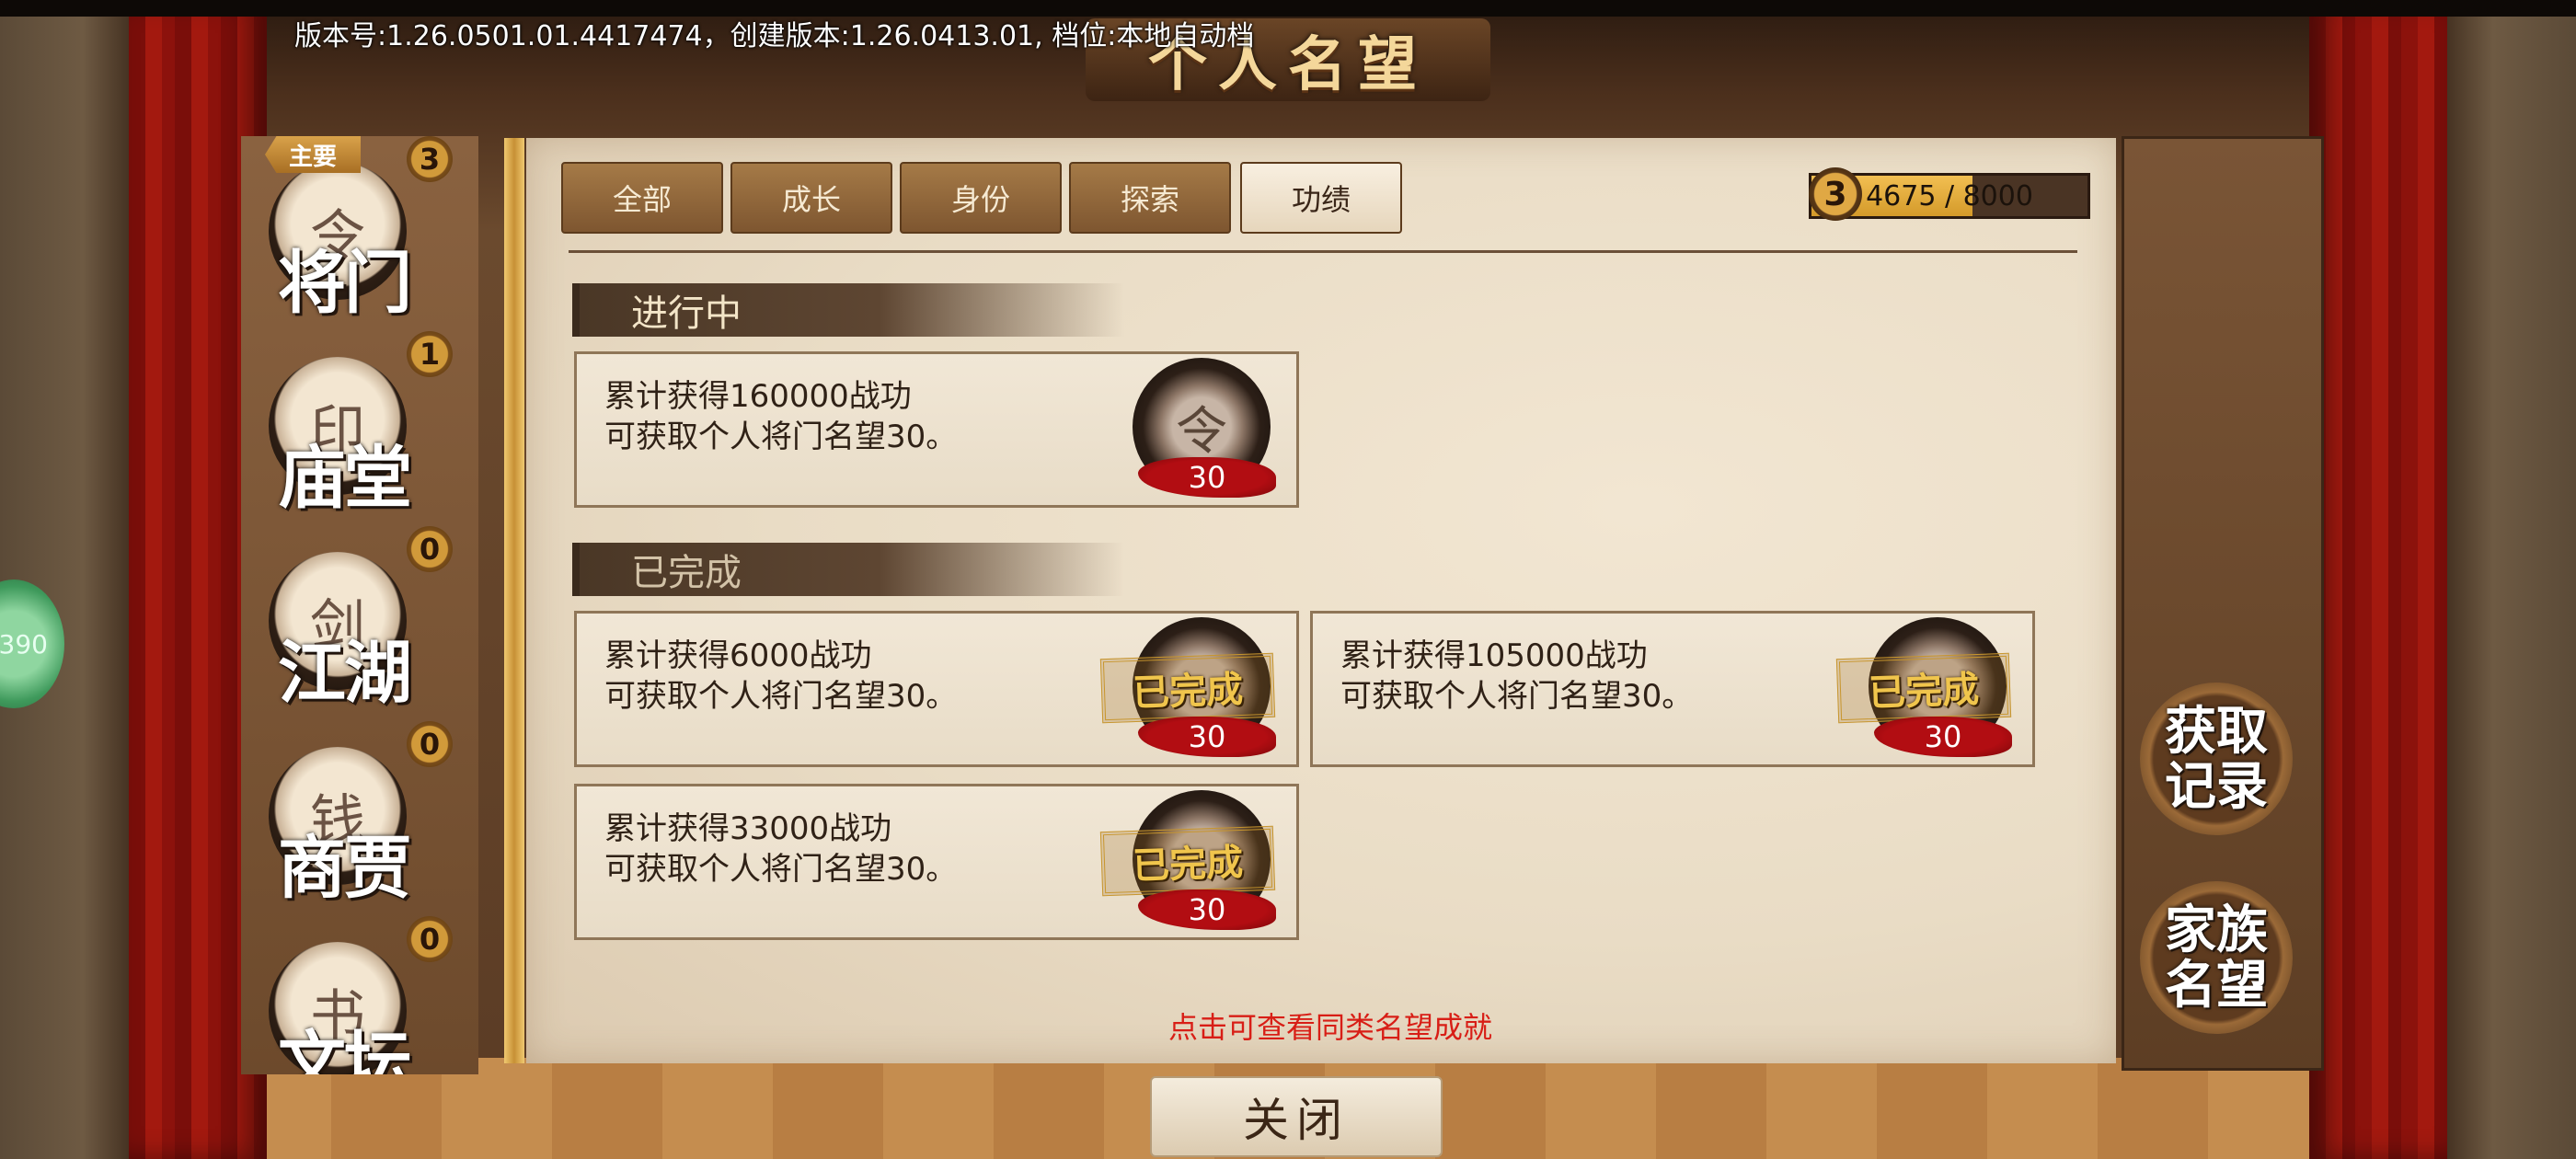 The height and width of the screenshot is (1159, 2576). Describe the element at coordinates (1494, 655) in the screenshot. I see `achievement-title: 累计获得105000战功` at that location.